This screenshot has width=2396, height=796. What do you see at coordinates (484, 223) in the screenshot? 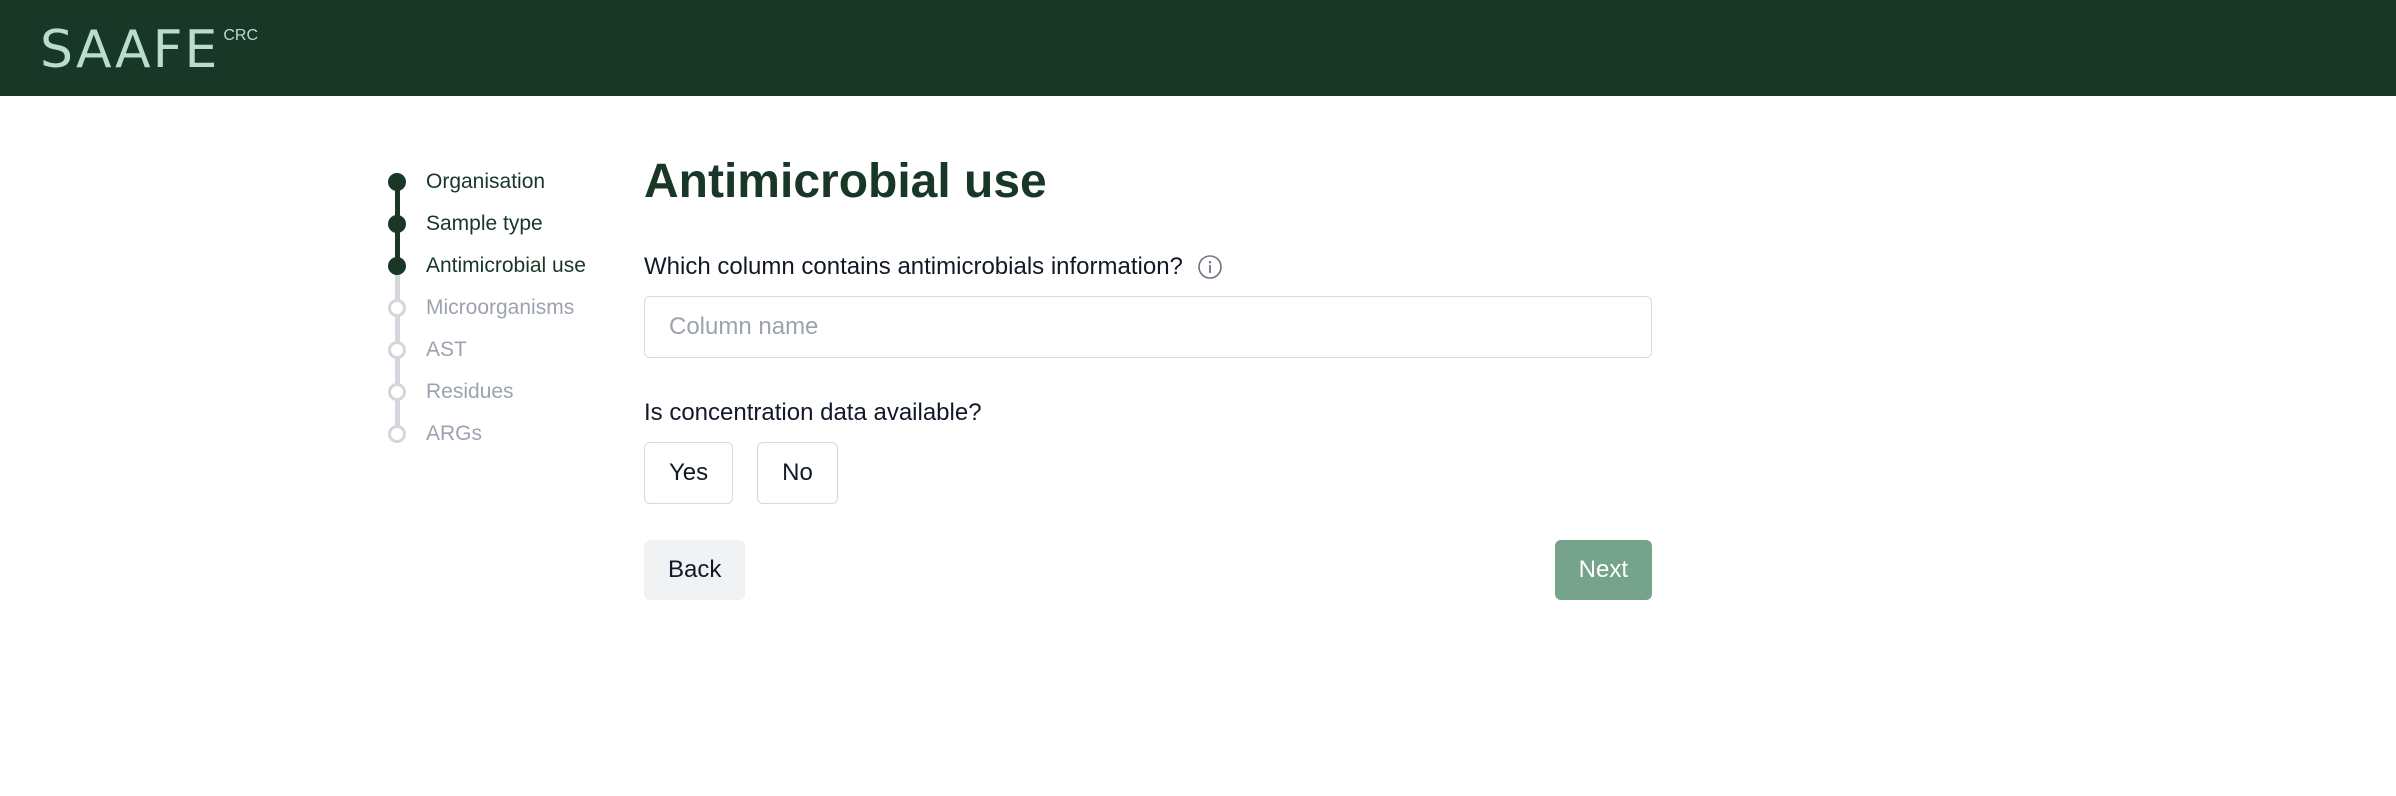
I see `step-label: Sample type` at bounding box center [484, 223].